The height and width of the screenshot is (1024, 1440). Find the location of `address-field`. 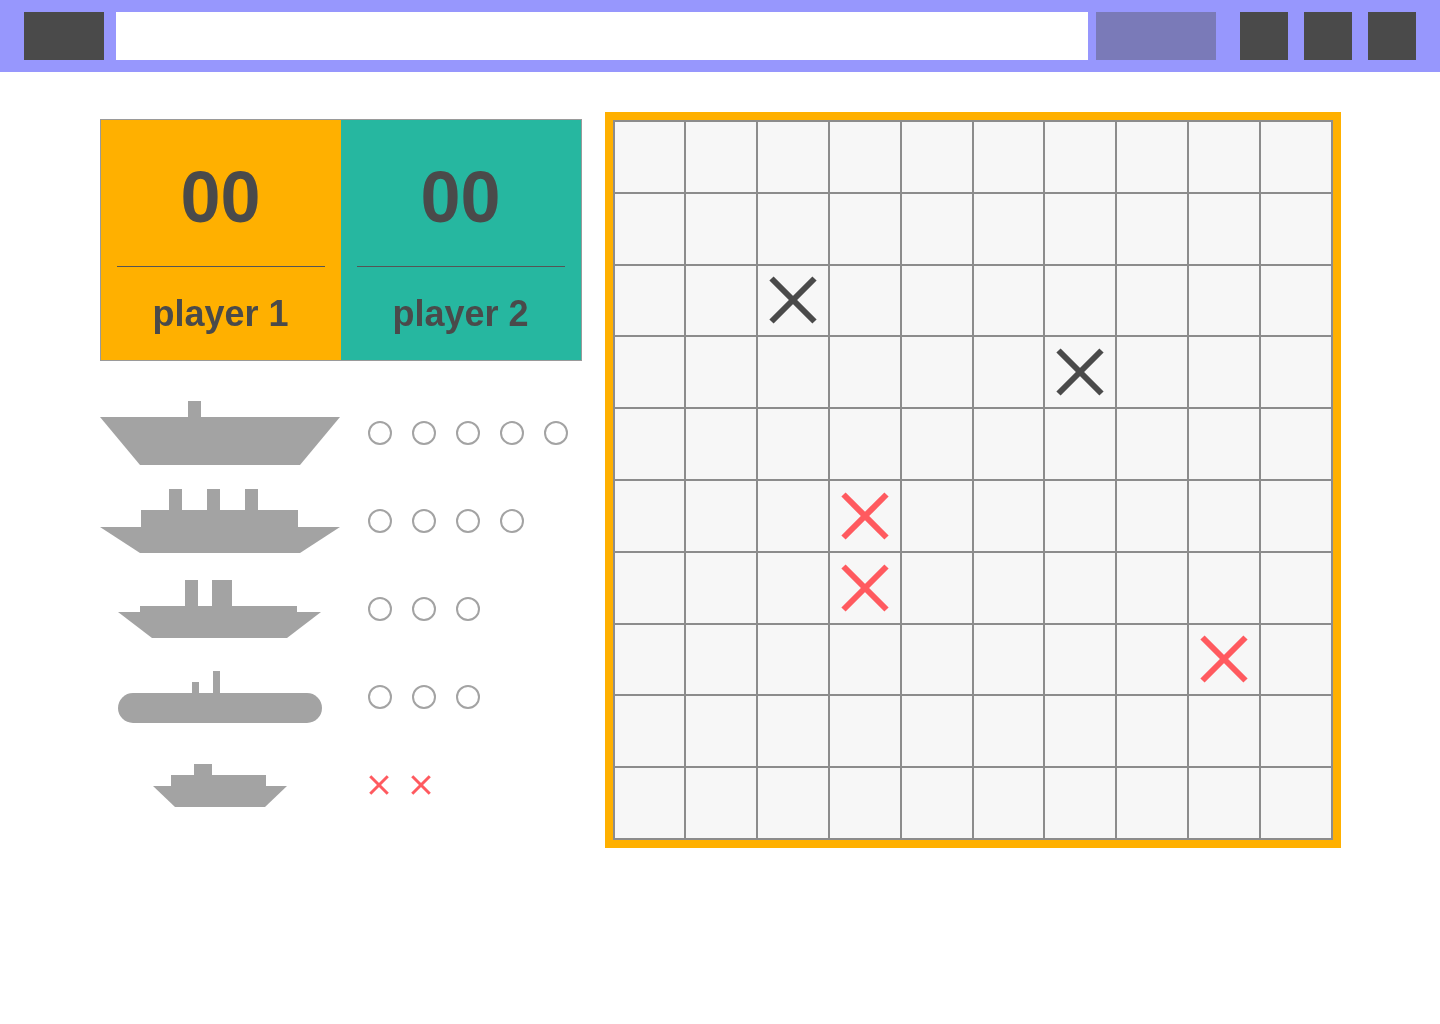

address-field is located at coordinates (602, 36).